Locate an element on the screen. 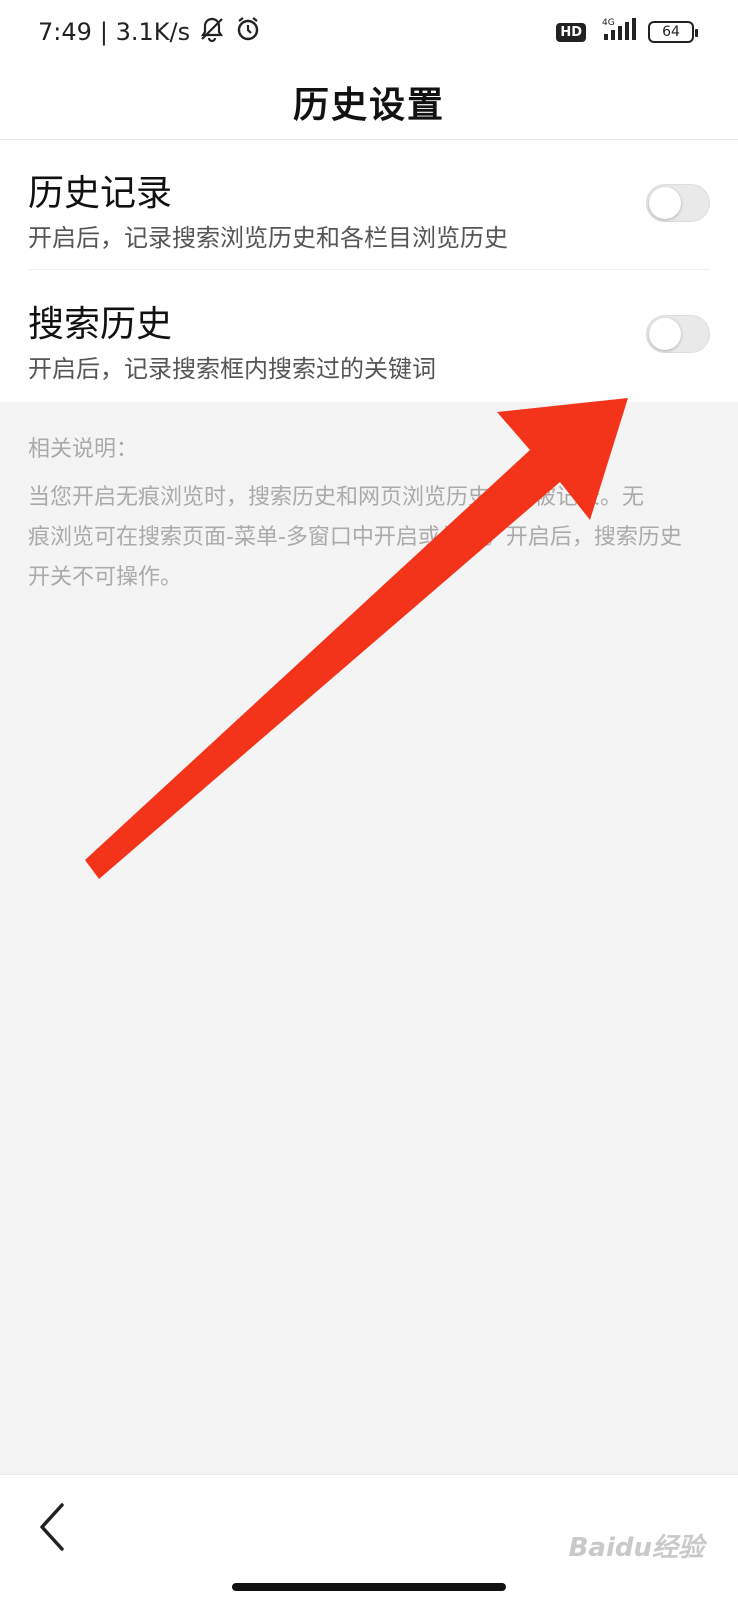 This screenshot has height=1600, width=738. baidu-watermark: Baidu经验 is located at coordinates (636, 1548).